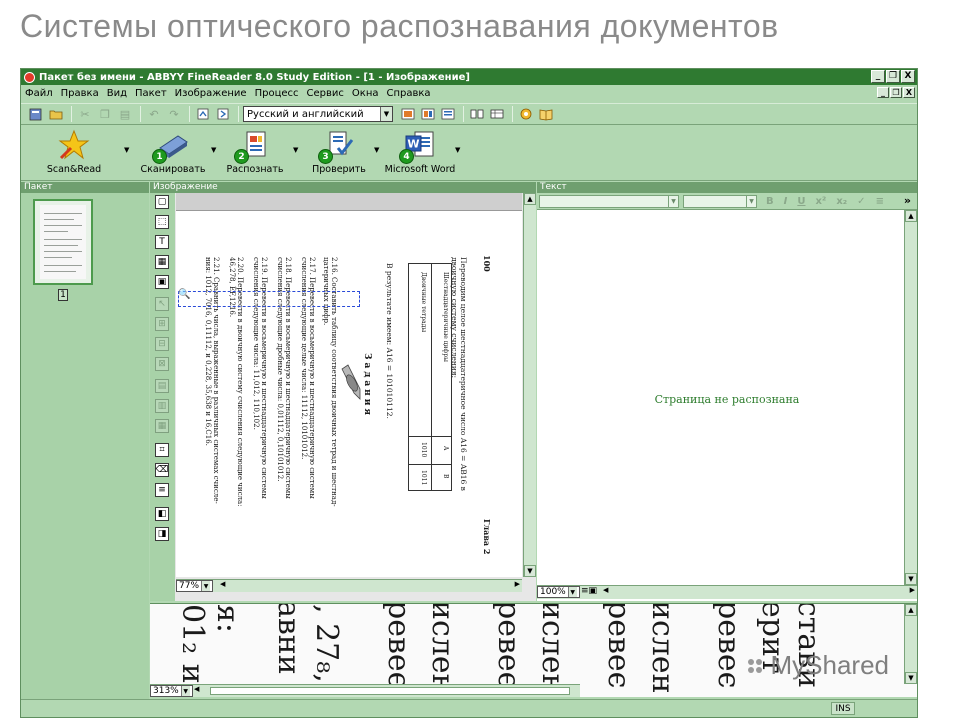 The width and height of the screenshot is (960, 720). I want to click on menu-file: Файл, so click(39, 93).